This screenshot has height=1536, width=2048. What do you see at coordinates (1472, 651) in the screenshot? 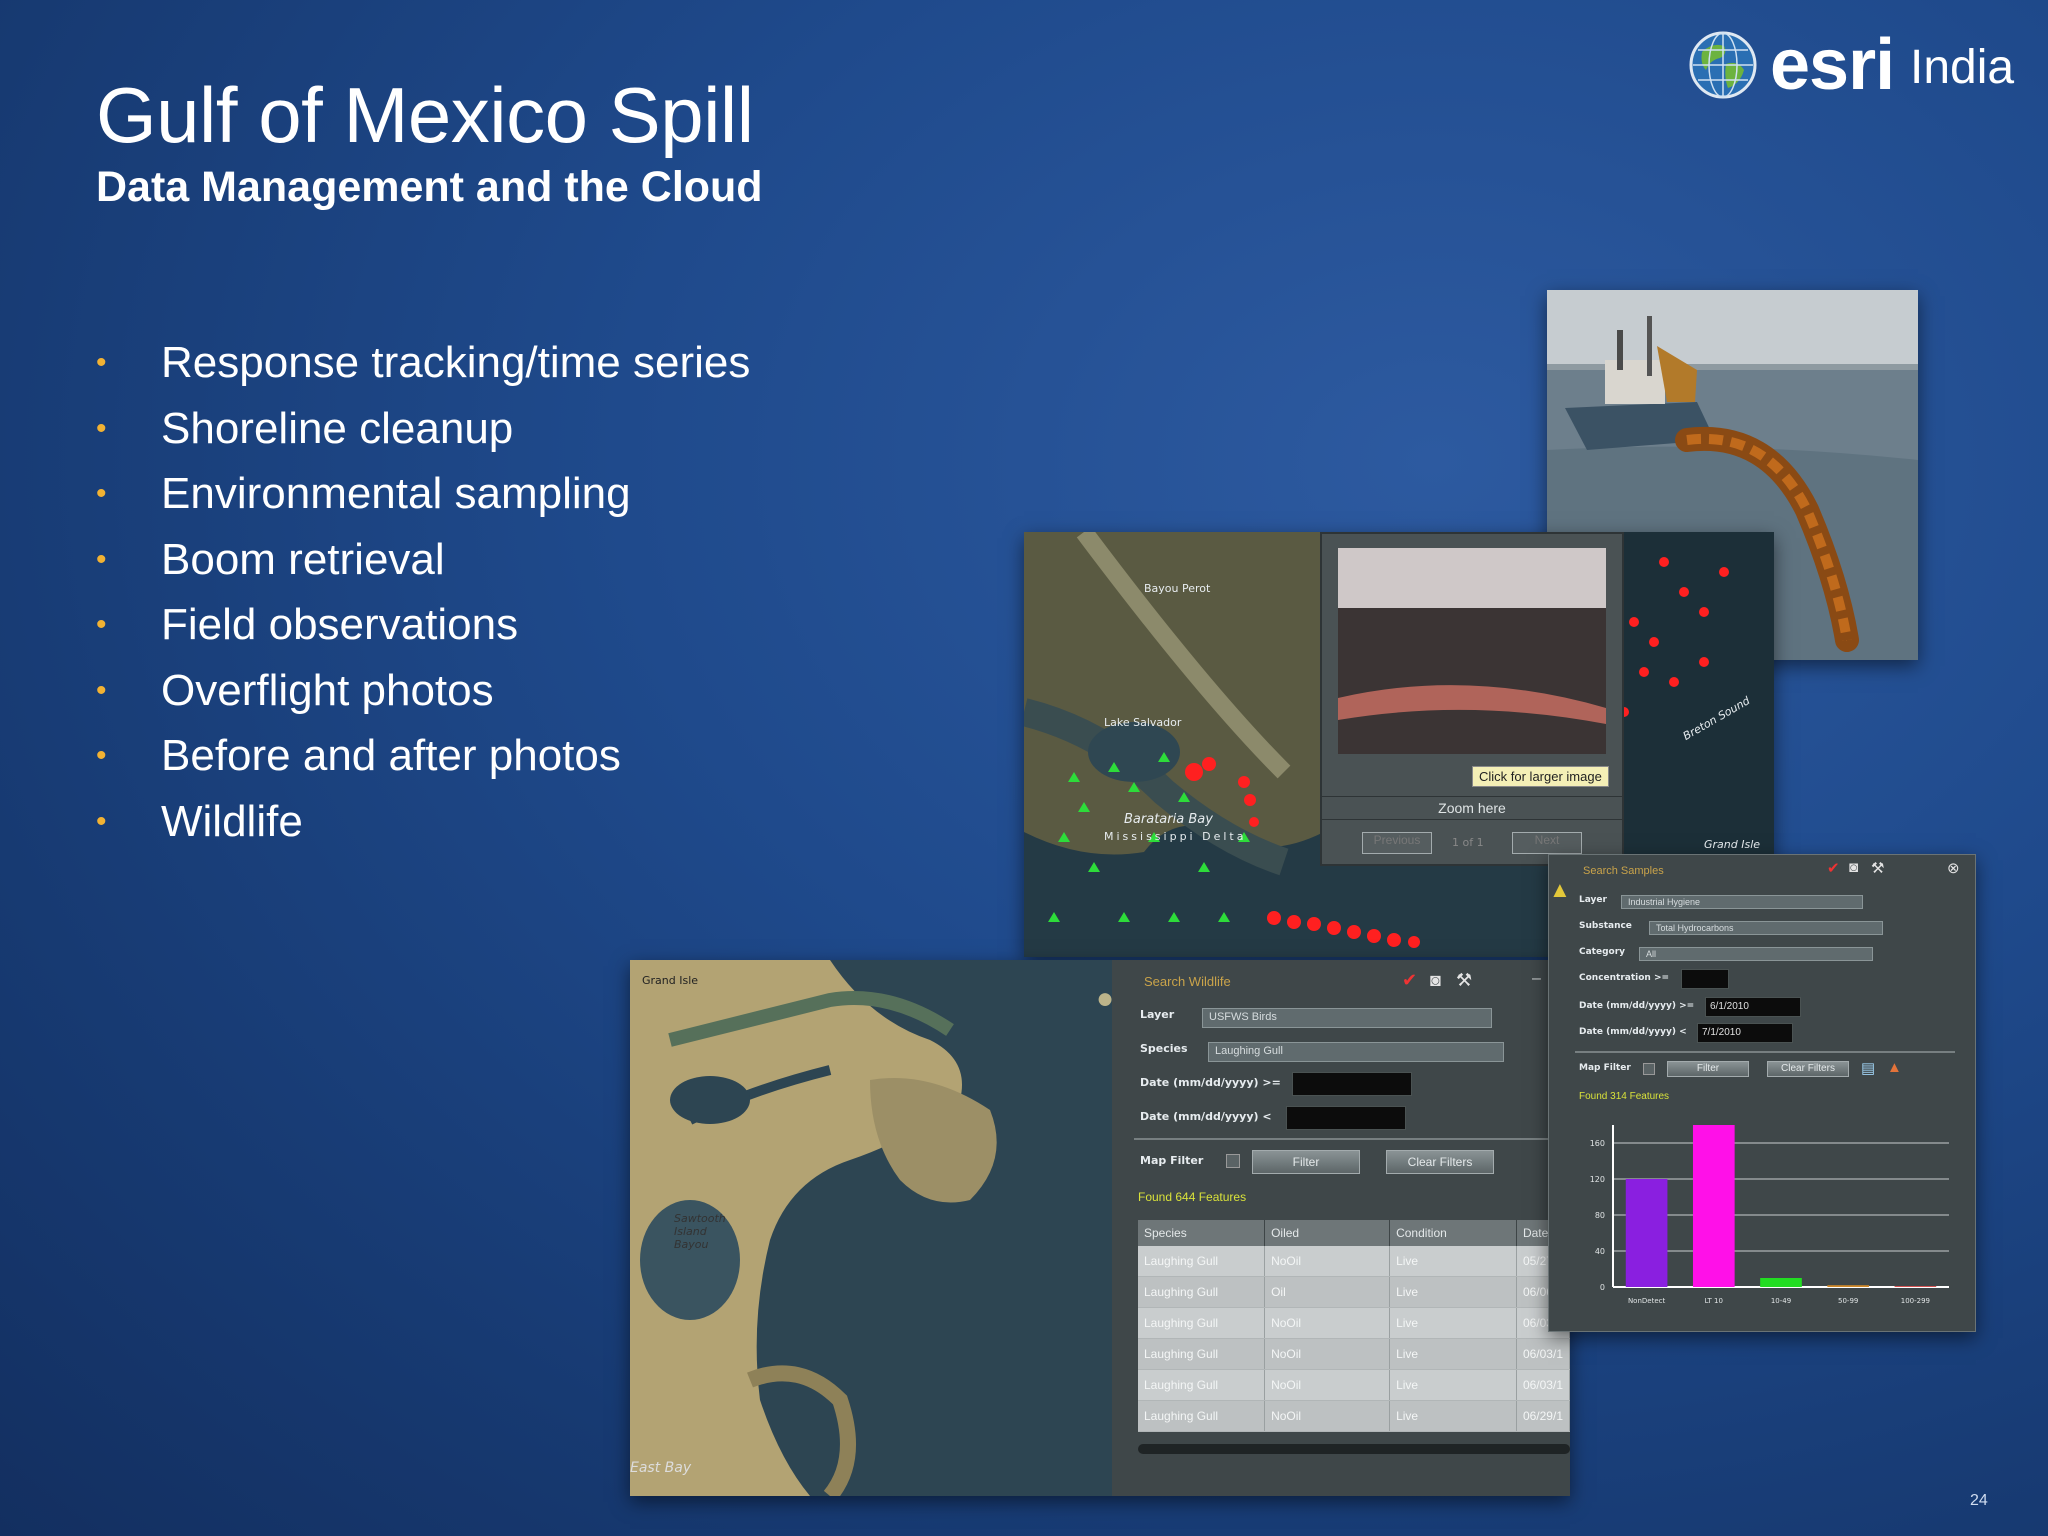
I see `popup-photo-thumbnail` at bounding box center [1472, 651].